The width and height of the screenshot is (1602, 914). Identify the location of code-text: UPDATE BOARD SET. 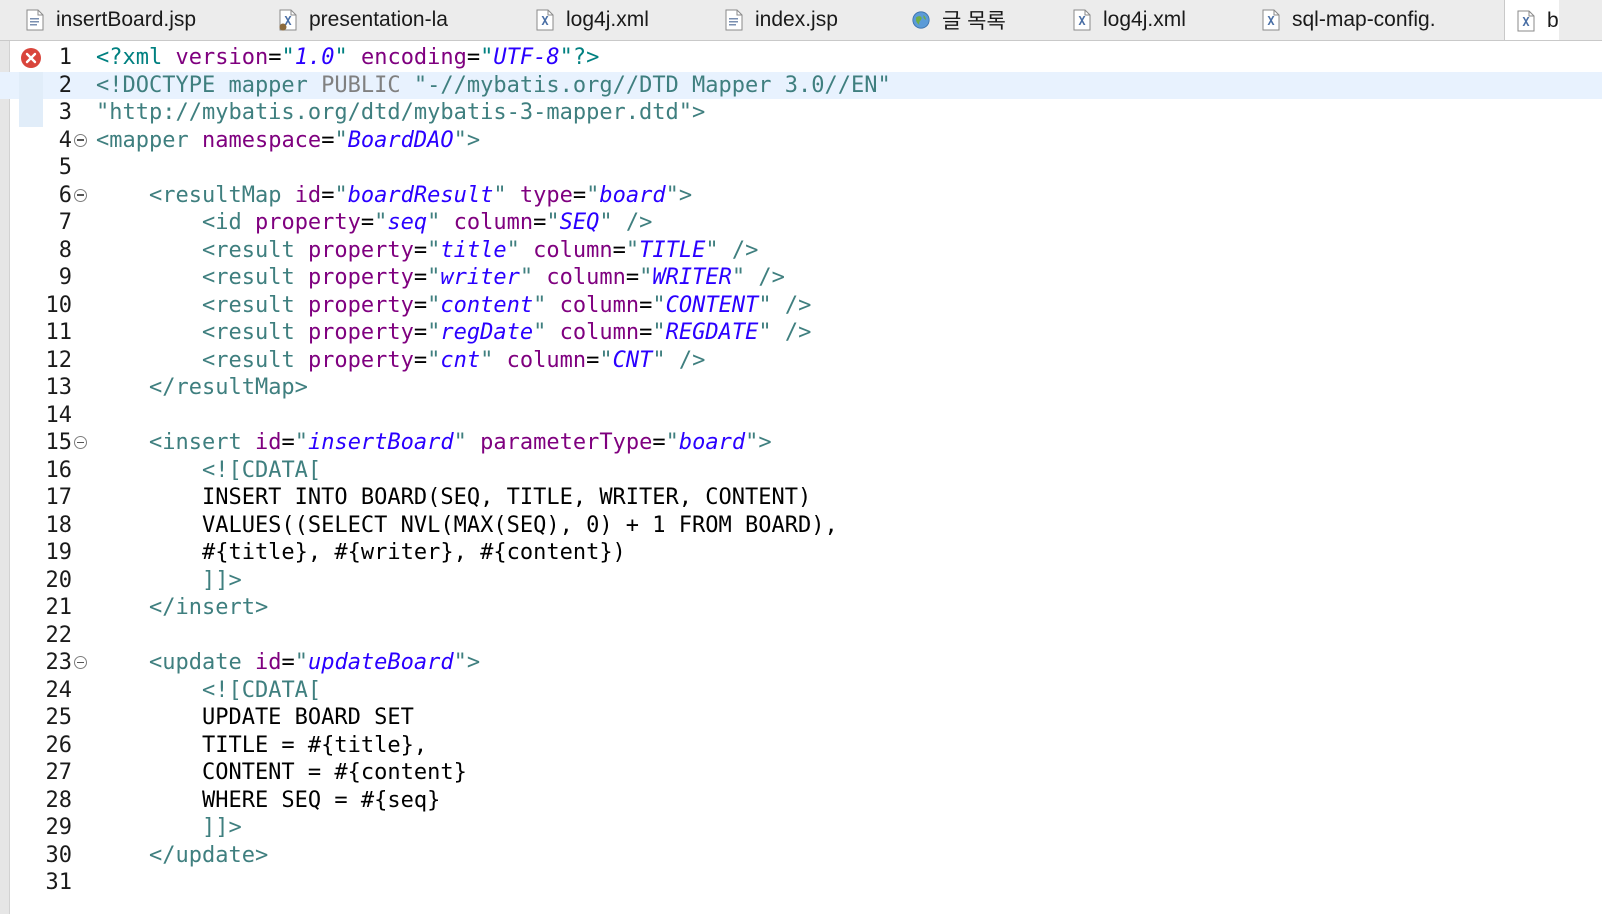
(255, 718).